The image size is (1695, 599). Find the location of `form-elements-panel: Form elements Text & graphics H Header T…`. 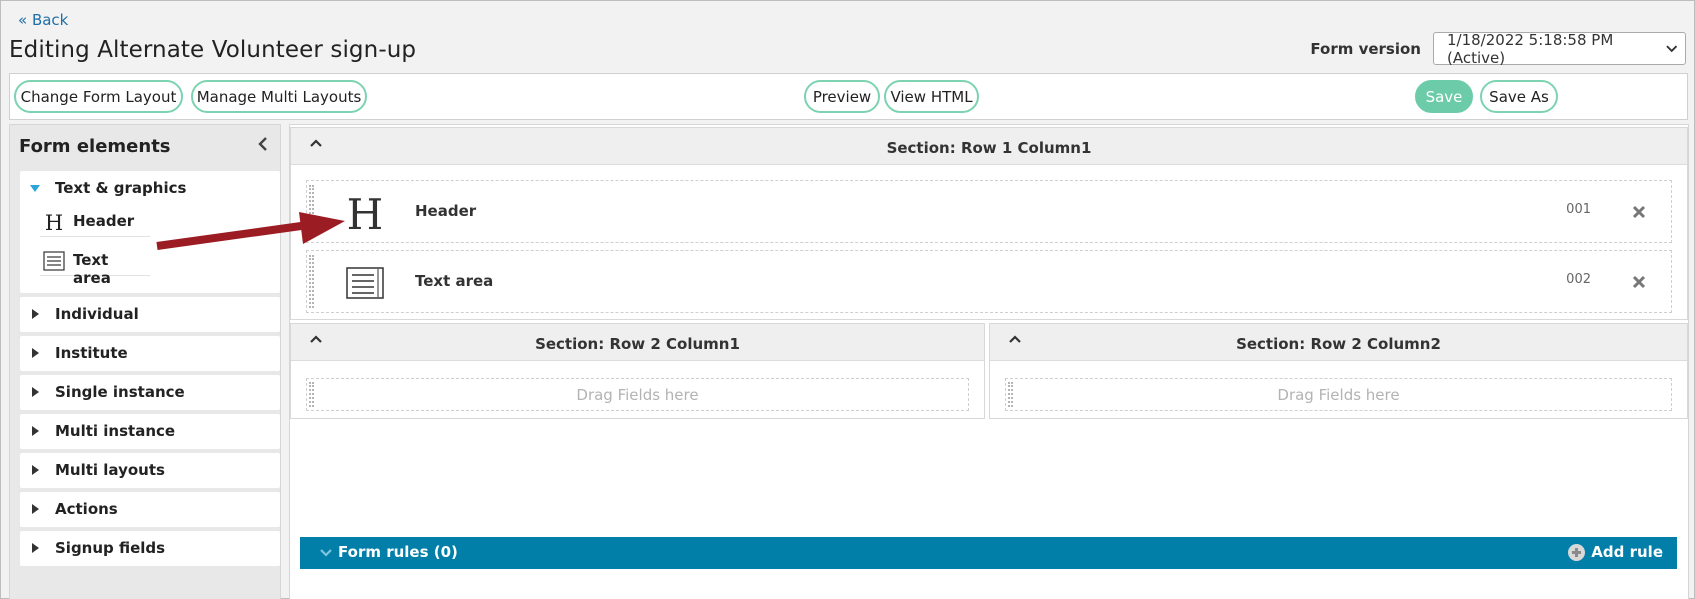

form-elements-panel: Form elements Text & graphics H Header T… is located at coordinates (145, 361).